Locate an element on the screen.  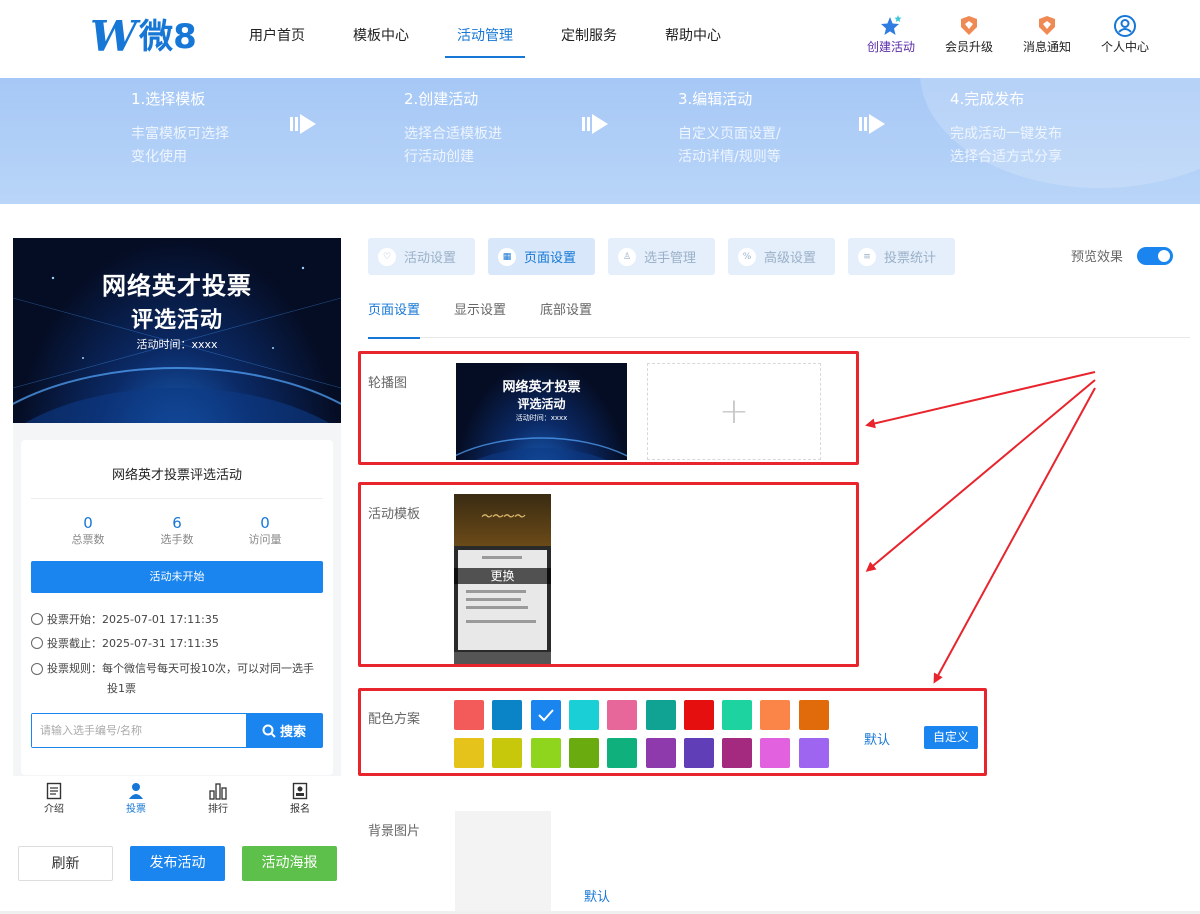
vote-start-text: 投票开始：2025-07-01 17:11:35 is located at coordinates (133, 619).